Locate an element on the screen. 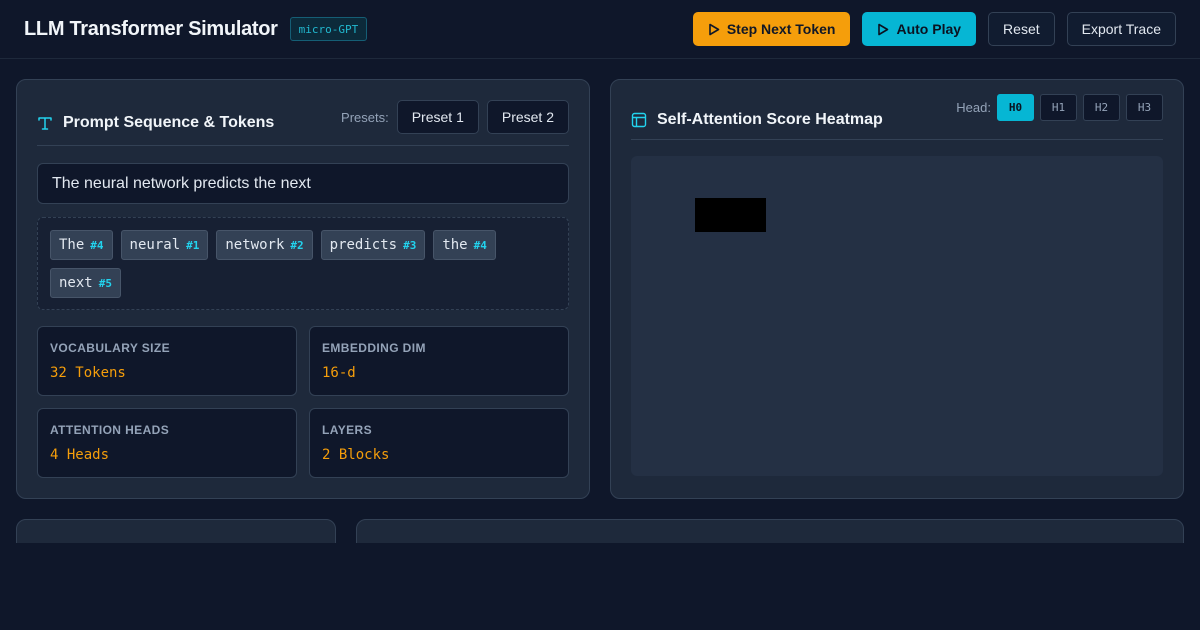  token-chip: the #4 is located at coordinates (464, 245).